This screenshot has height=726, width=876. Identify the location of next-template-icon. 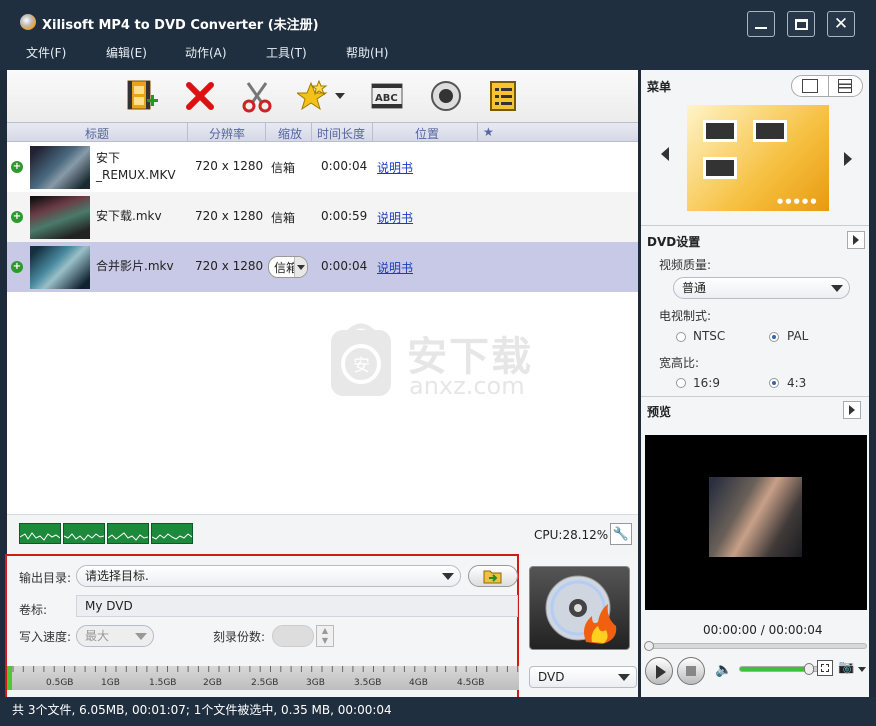
(848, 159).